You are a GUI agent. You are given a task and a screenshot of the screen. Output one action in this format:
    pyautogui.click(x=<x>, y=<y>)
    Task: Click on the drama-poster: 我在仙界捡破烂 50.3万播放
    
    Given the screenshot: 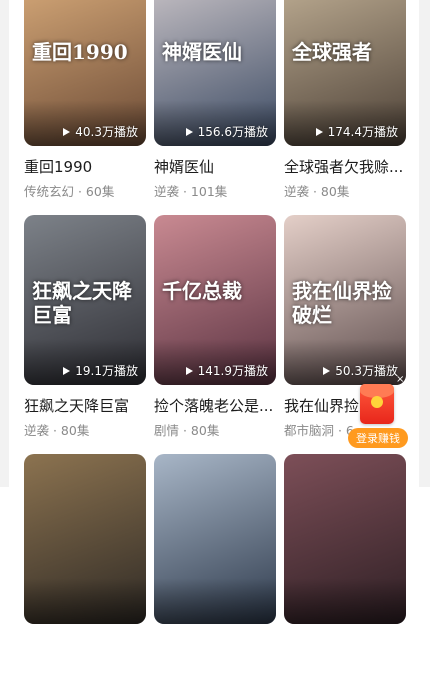 What is the action you would take?
    pyautogui.click(x=345, y=300)
    